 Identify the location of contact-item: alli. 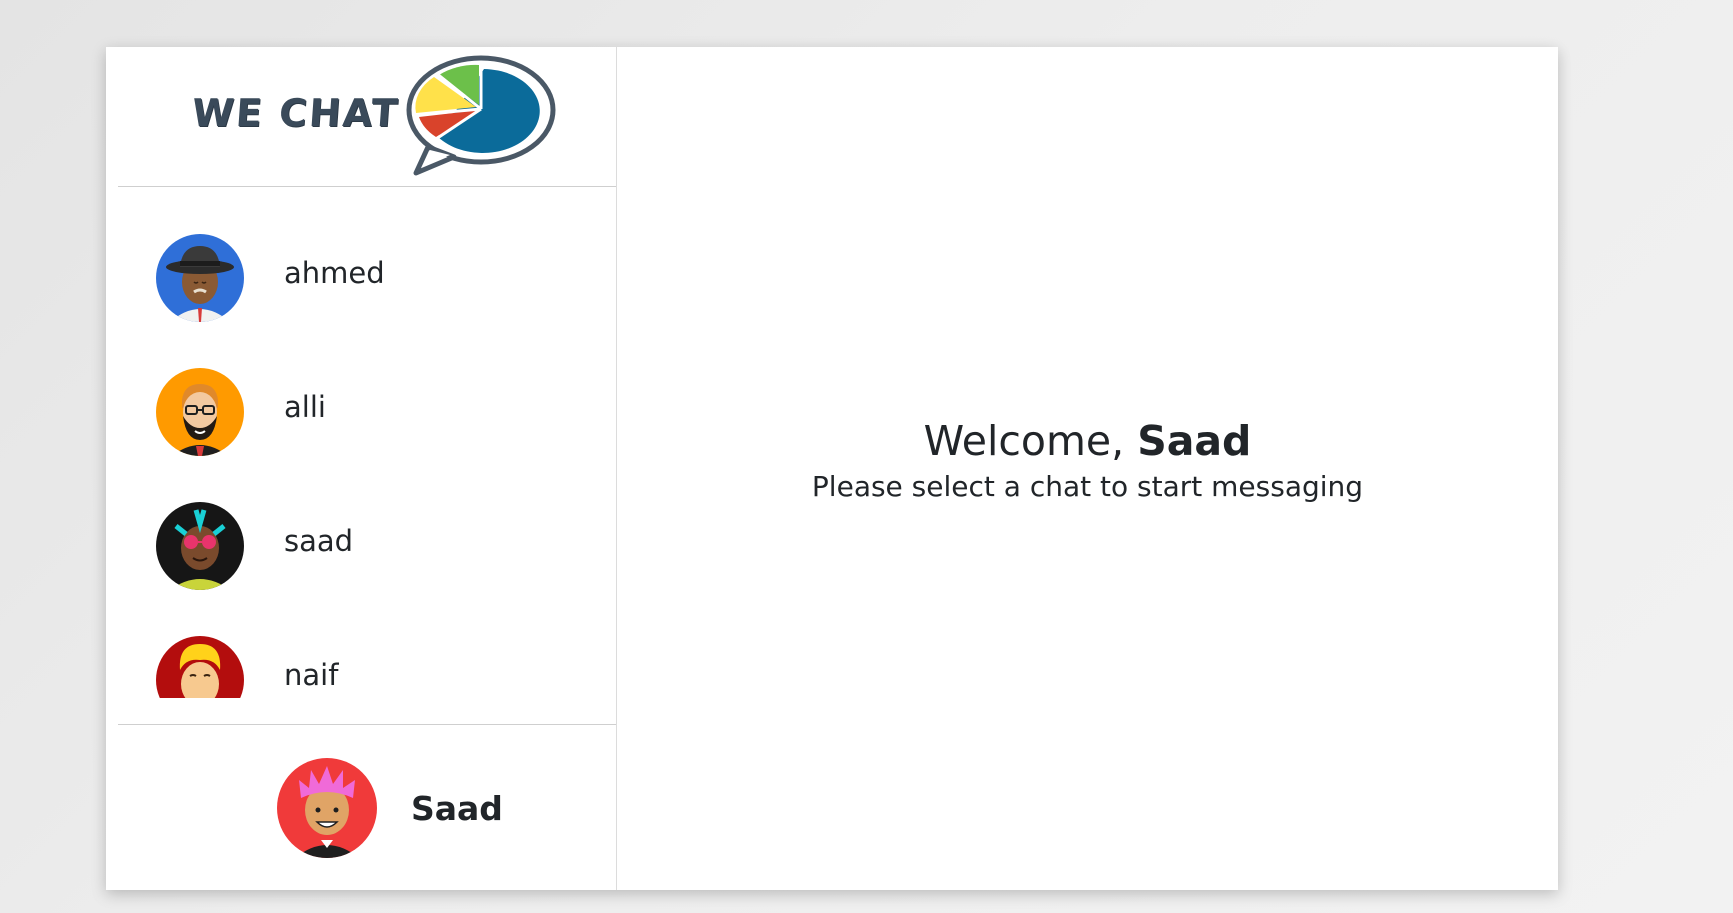
(367, 428).